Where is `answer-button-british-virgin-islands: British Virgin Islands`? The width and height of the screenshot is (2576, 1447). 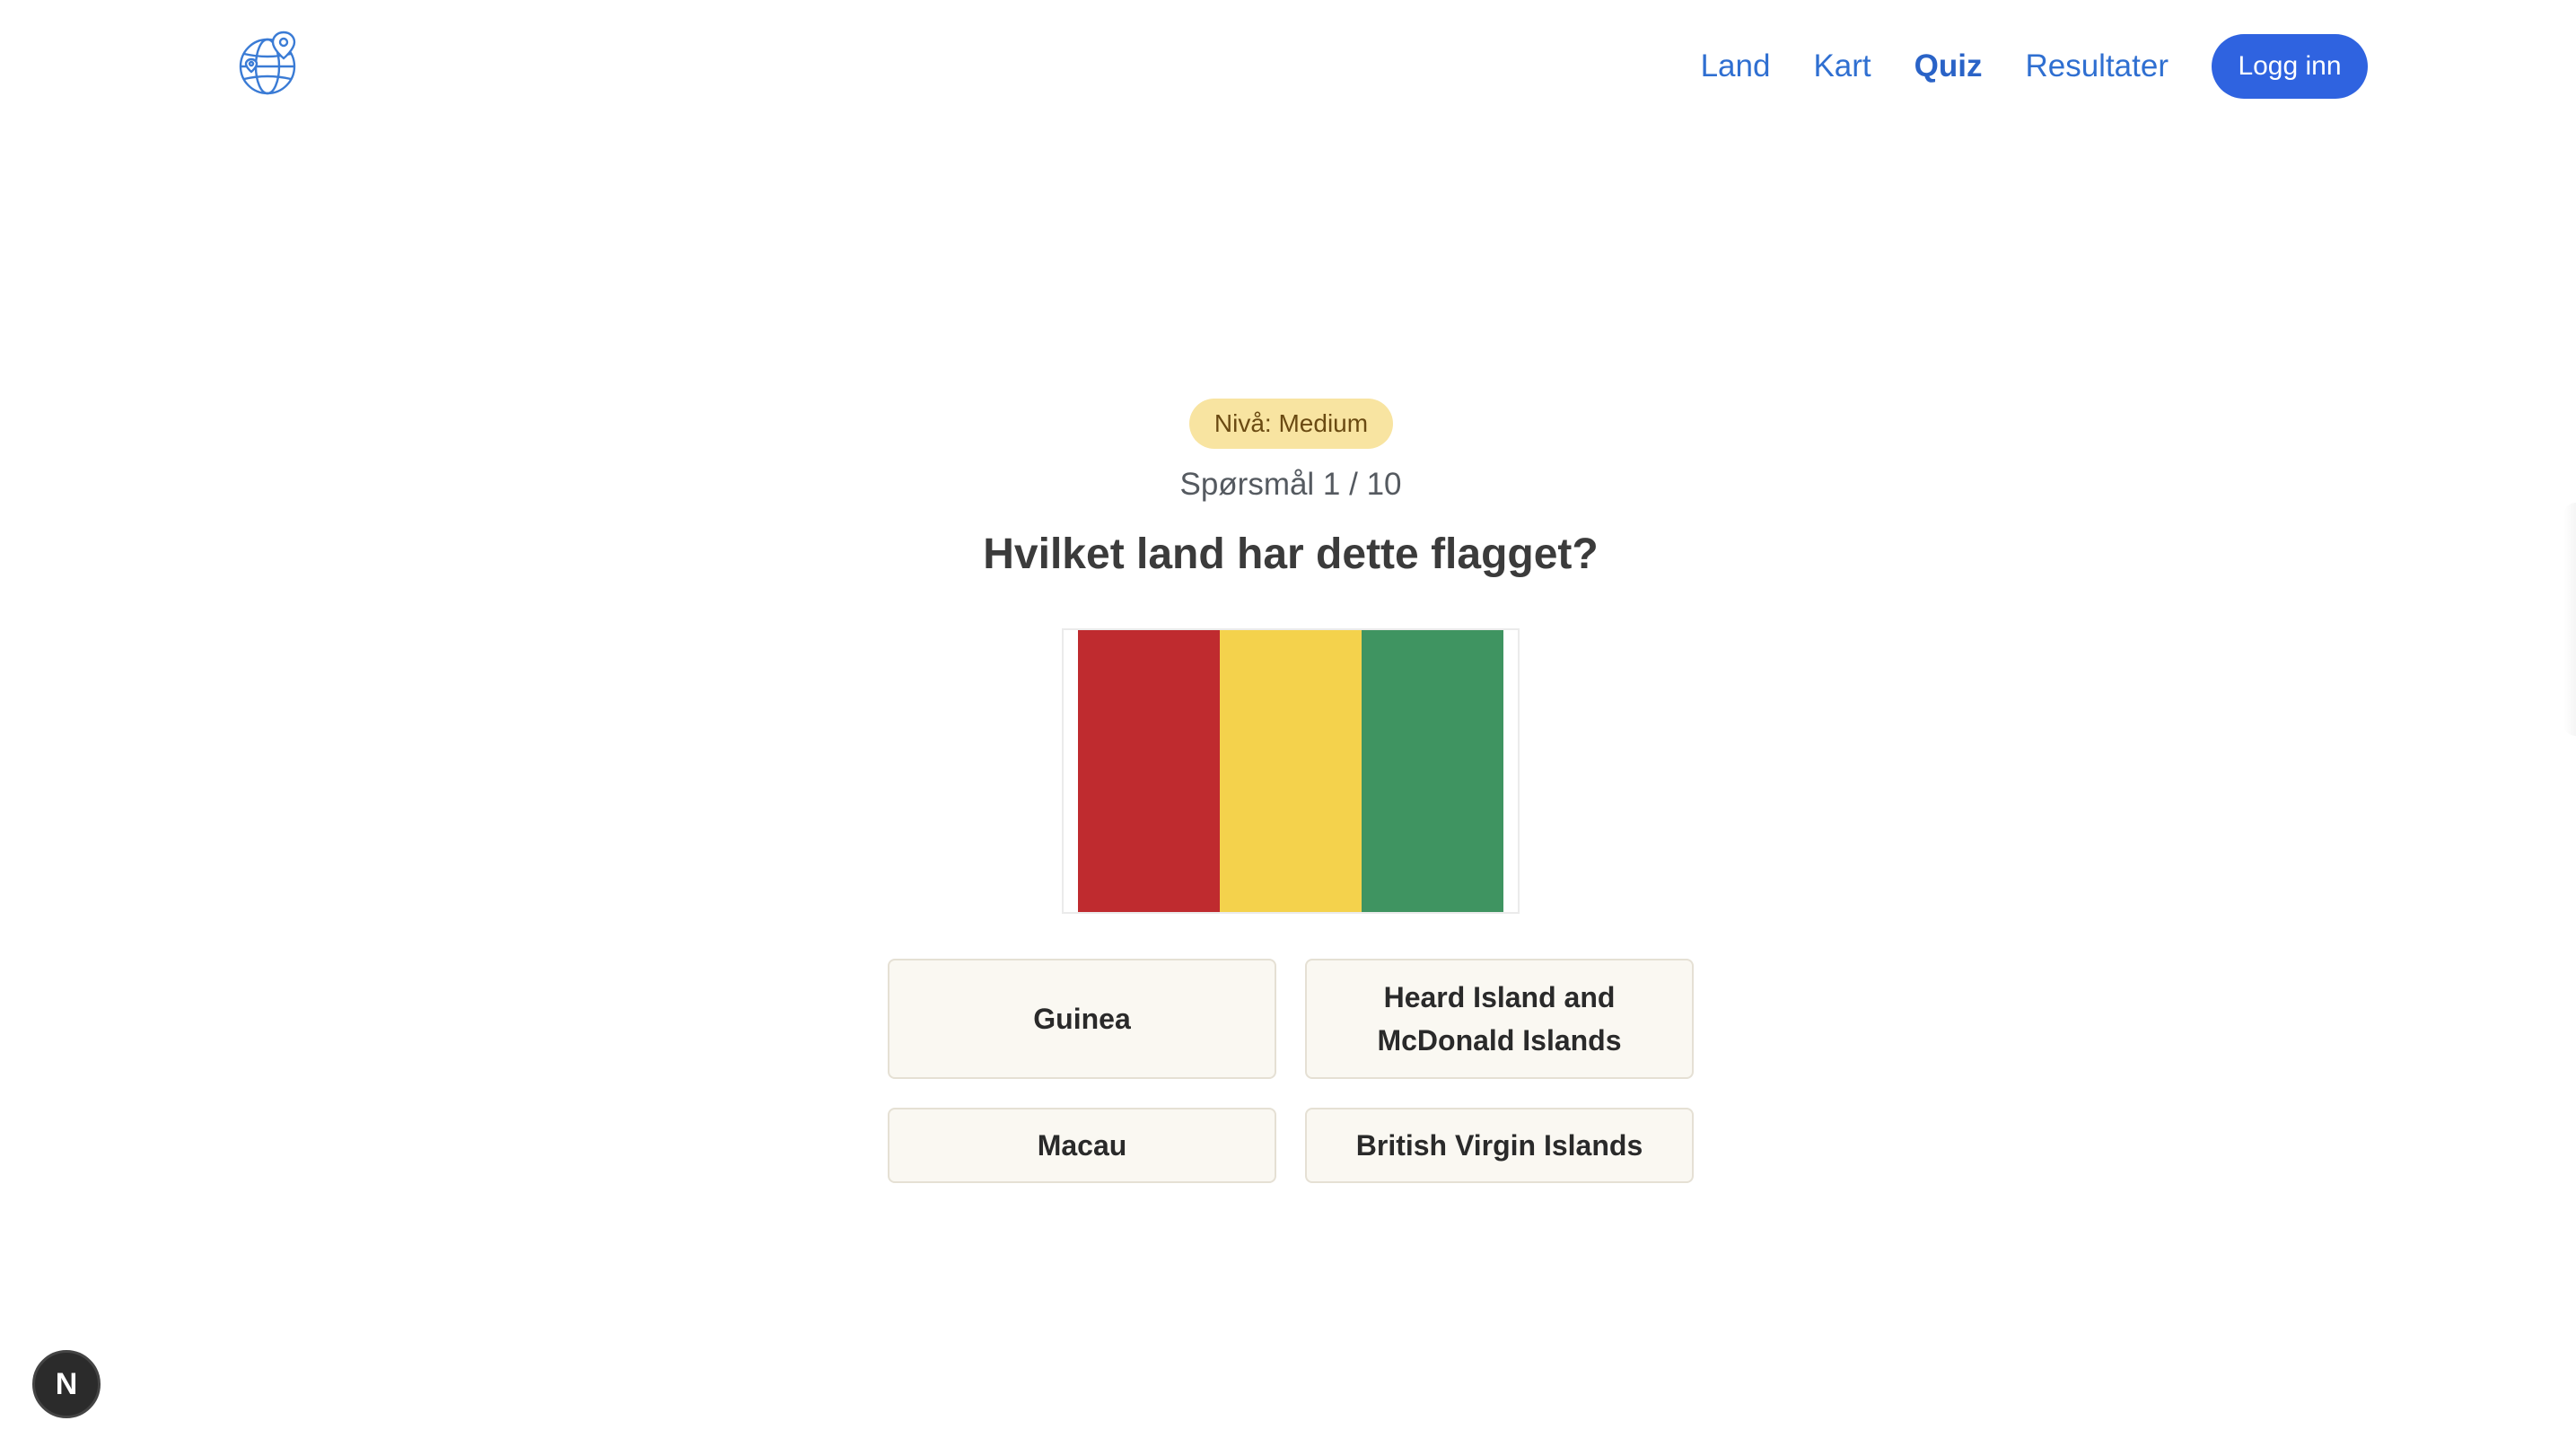 answer-button-british-virgin-islands: British Virgin Islands is located at coordinates (1499, 1145).